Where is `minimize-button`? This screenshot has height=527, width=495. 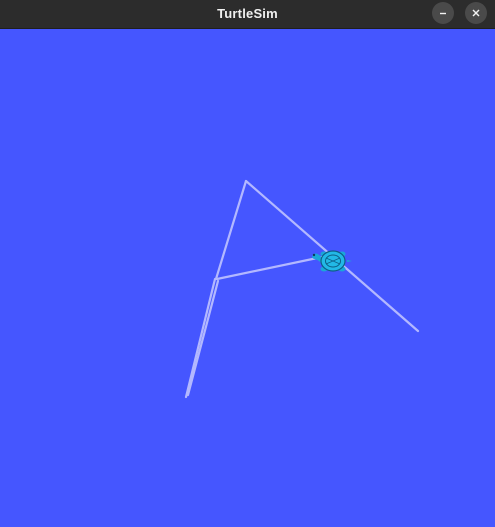 minimize-button is located at coordinates (443, 13).